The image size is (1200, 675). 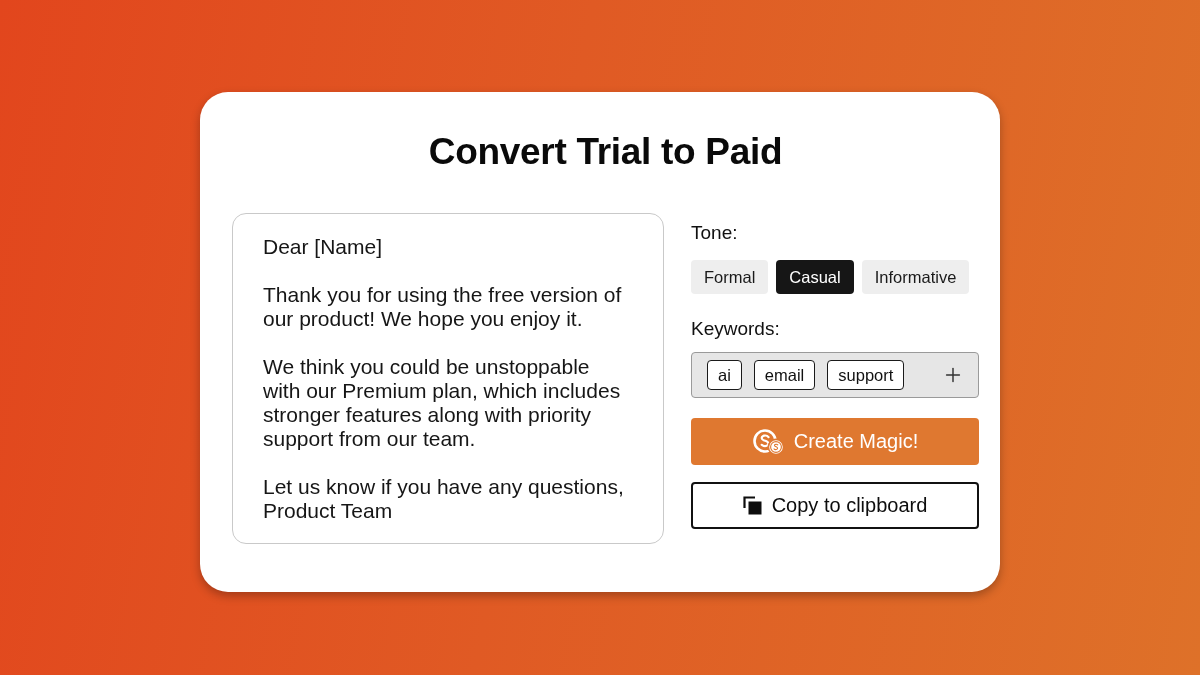 I want to click on keyword-tag: ai, so click(x=724, y=375).